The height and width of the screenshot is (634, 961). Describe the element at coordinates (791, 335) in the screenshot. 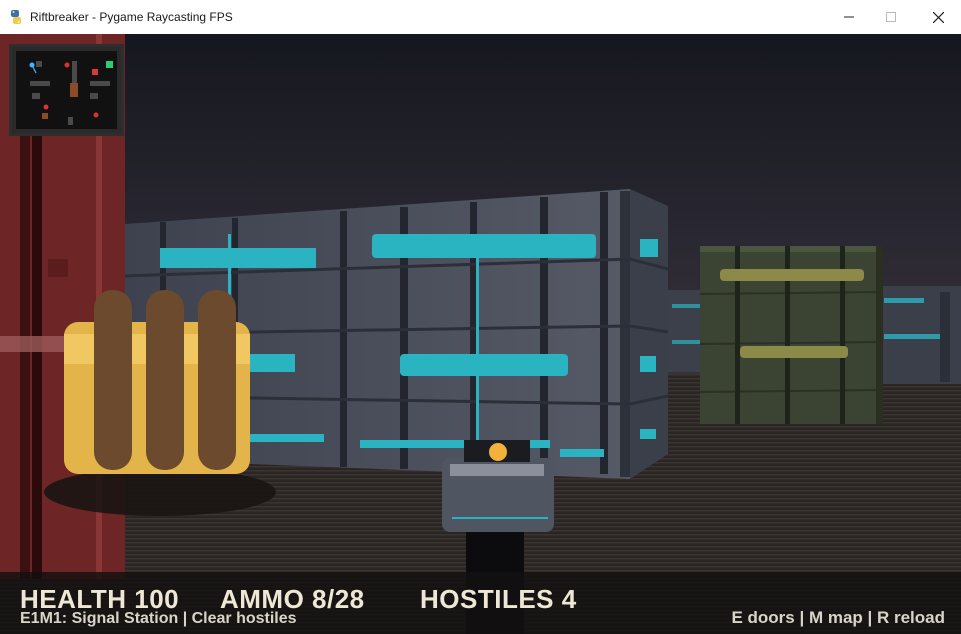

I see `green-wall` at that location.